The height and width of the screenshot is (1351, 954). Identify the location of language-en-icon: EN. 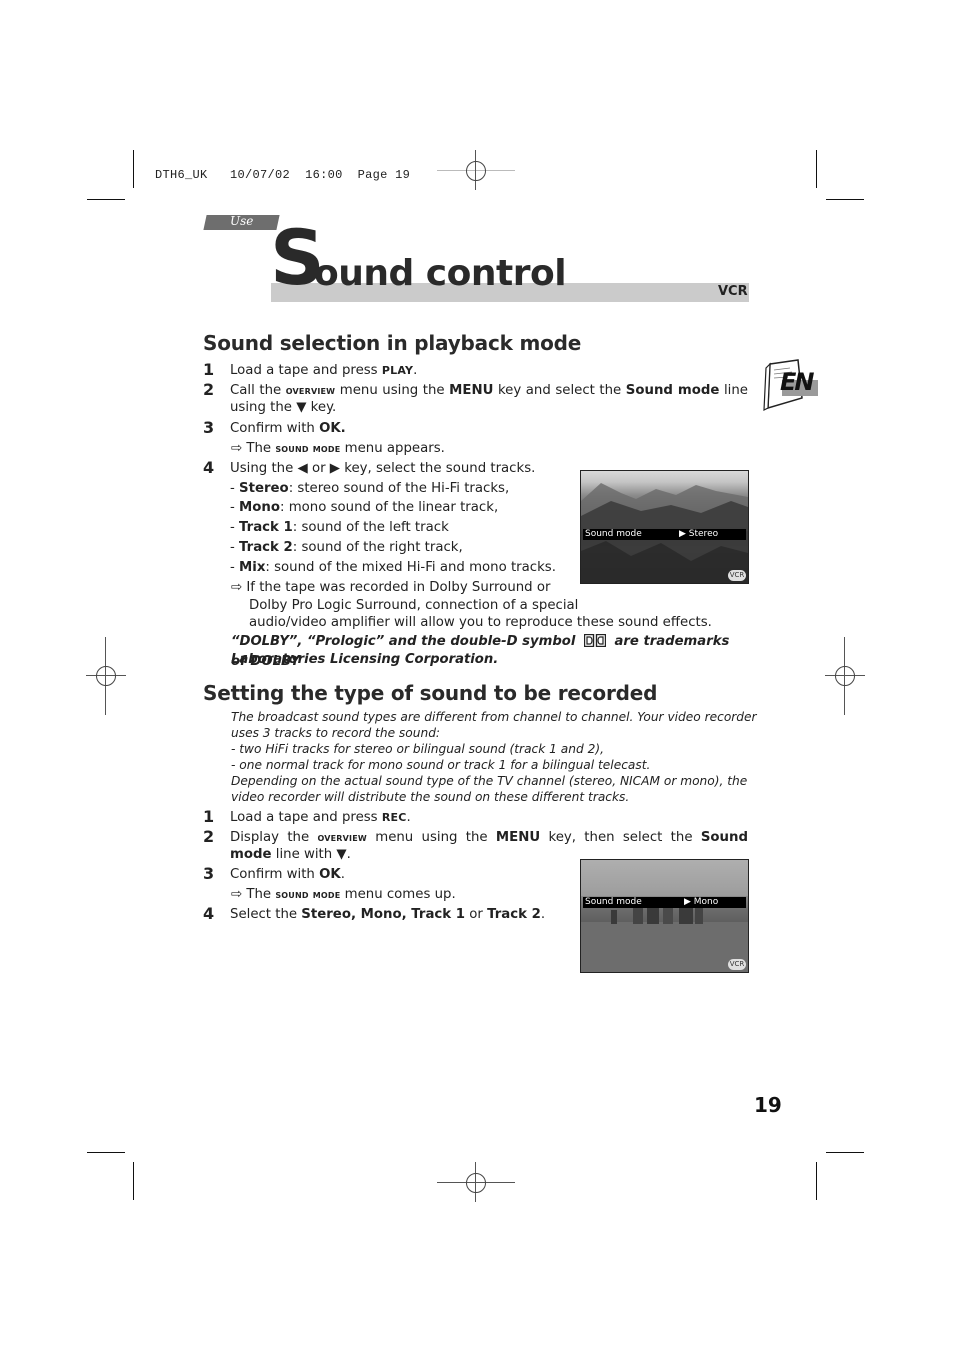
(790, 386).